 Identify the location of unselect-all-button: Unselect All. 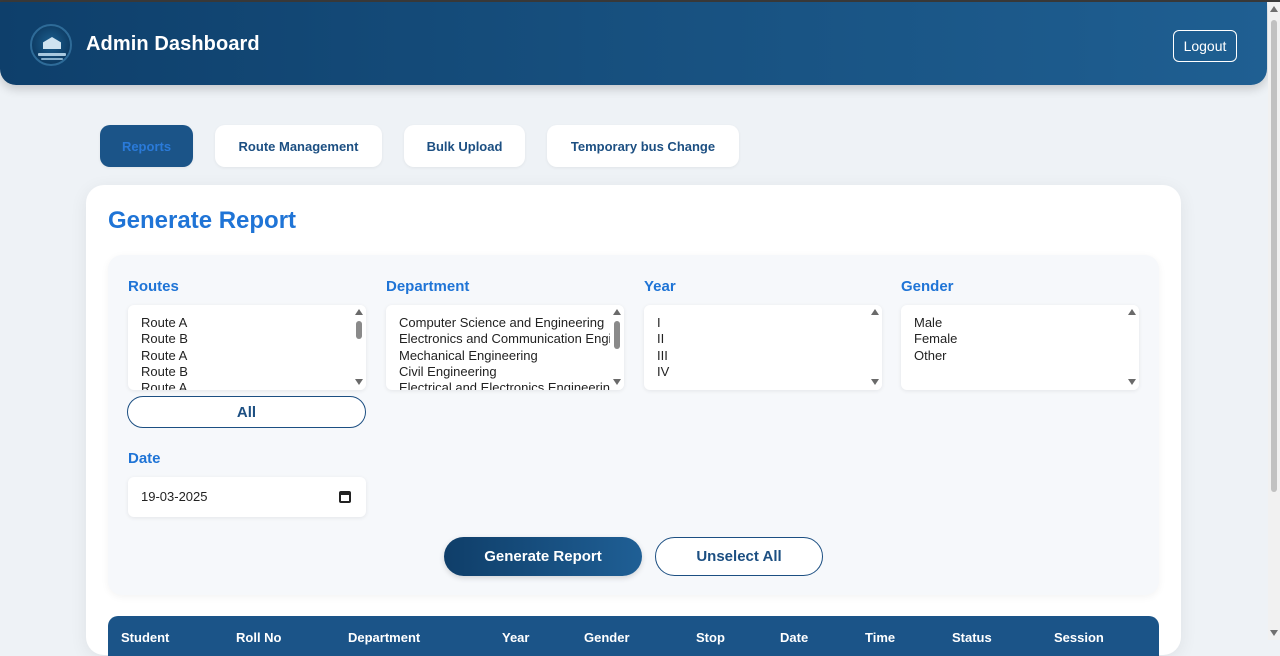
(739, 556).